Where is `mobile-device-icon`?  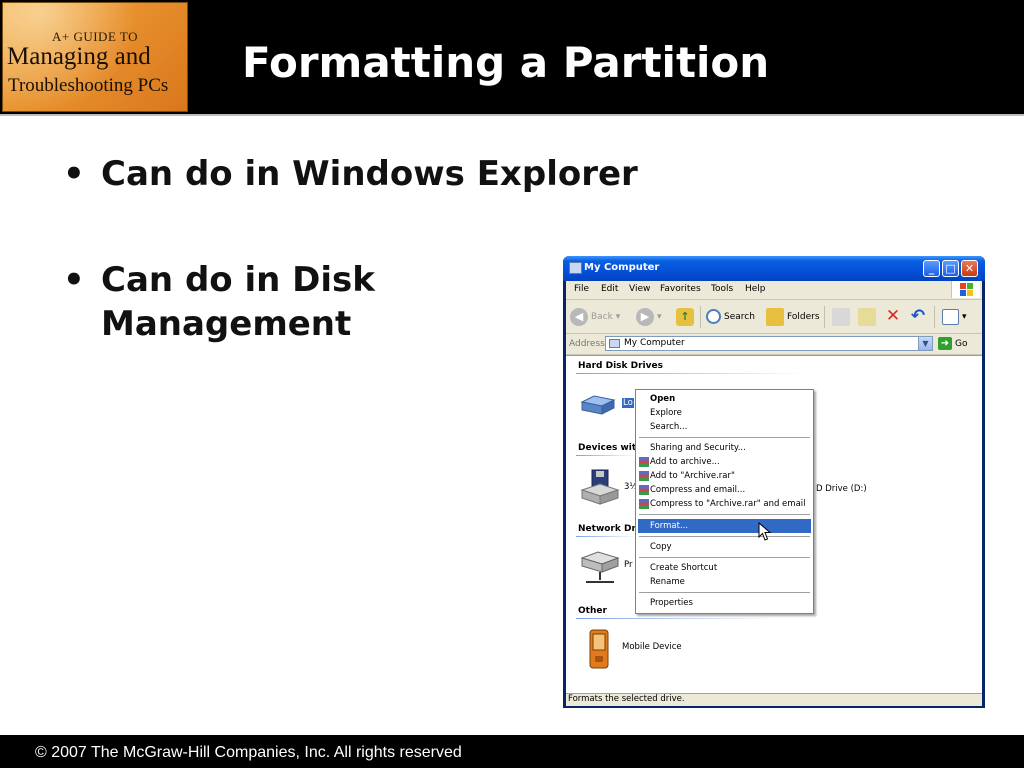 mobile-device-icon is located at coordinates (599, 649).